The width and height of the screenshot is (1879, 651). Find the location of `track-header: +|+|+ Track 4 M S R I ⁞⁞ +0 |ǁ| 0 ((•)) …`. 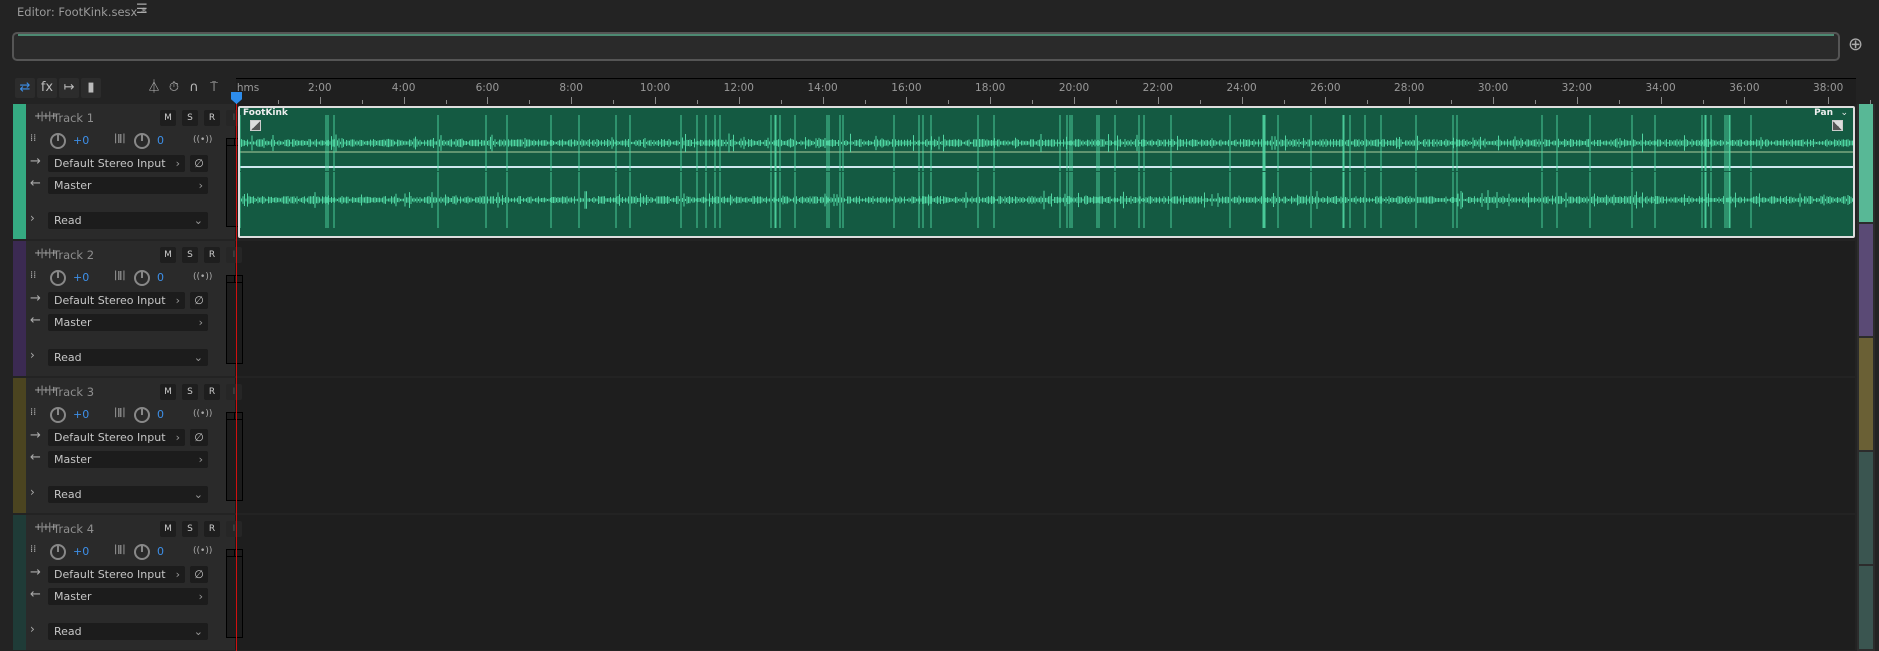

track-header: +|+|+ Track 4 M S R I ⁞⁞ +0 |ǁ| 0 ((•)) … is located at coordinates (128, 582).